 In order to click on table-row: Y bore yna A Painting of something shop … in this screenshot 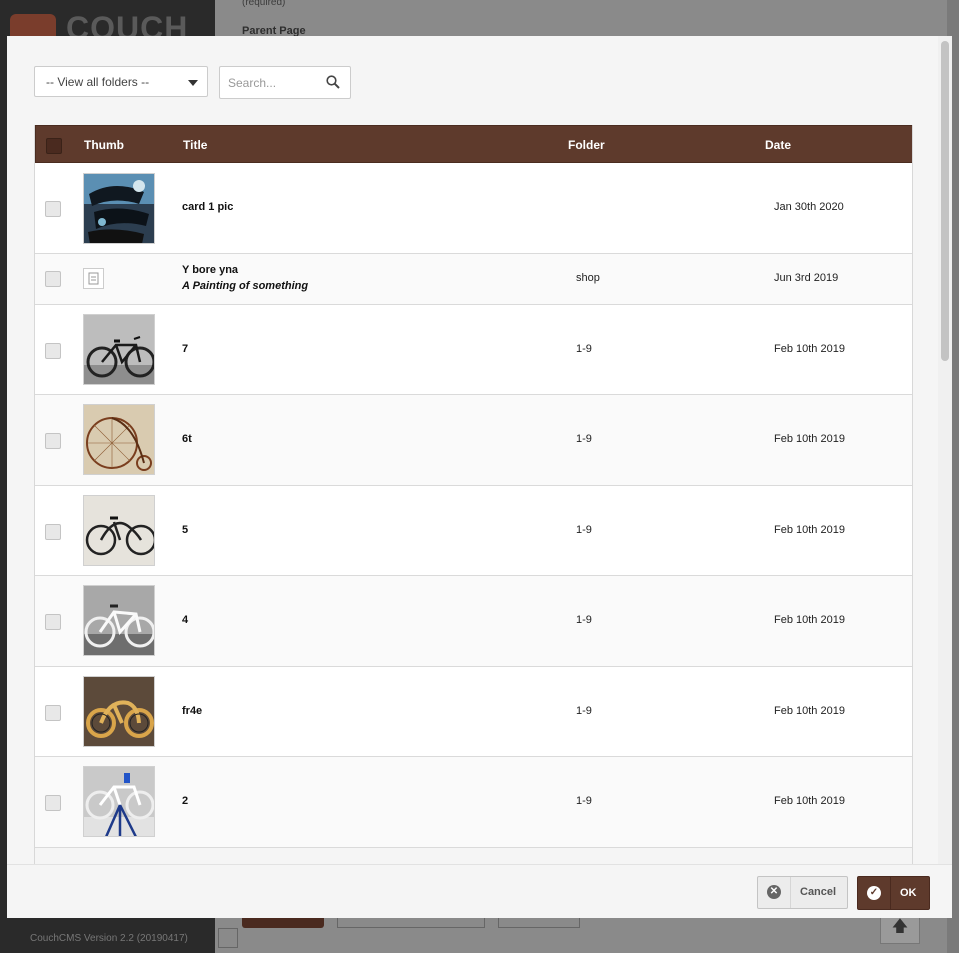, I will do `click(473, 279)`.